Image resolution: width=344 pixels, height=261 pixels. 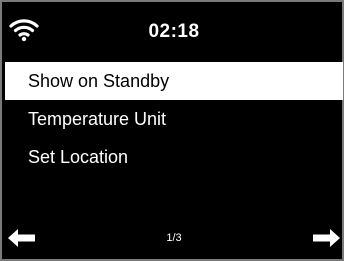 I want to click on menu-item-show-on-standby: Show on Standby, so click(x=174, y=81).